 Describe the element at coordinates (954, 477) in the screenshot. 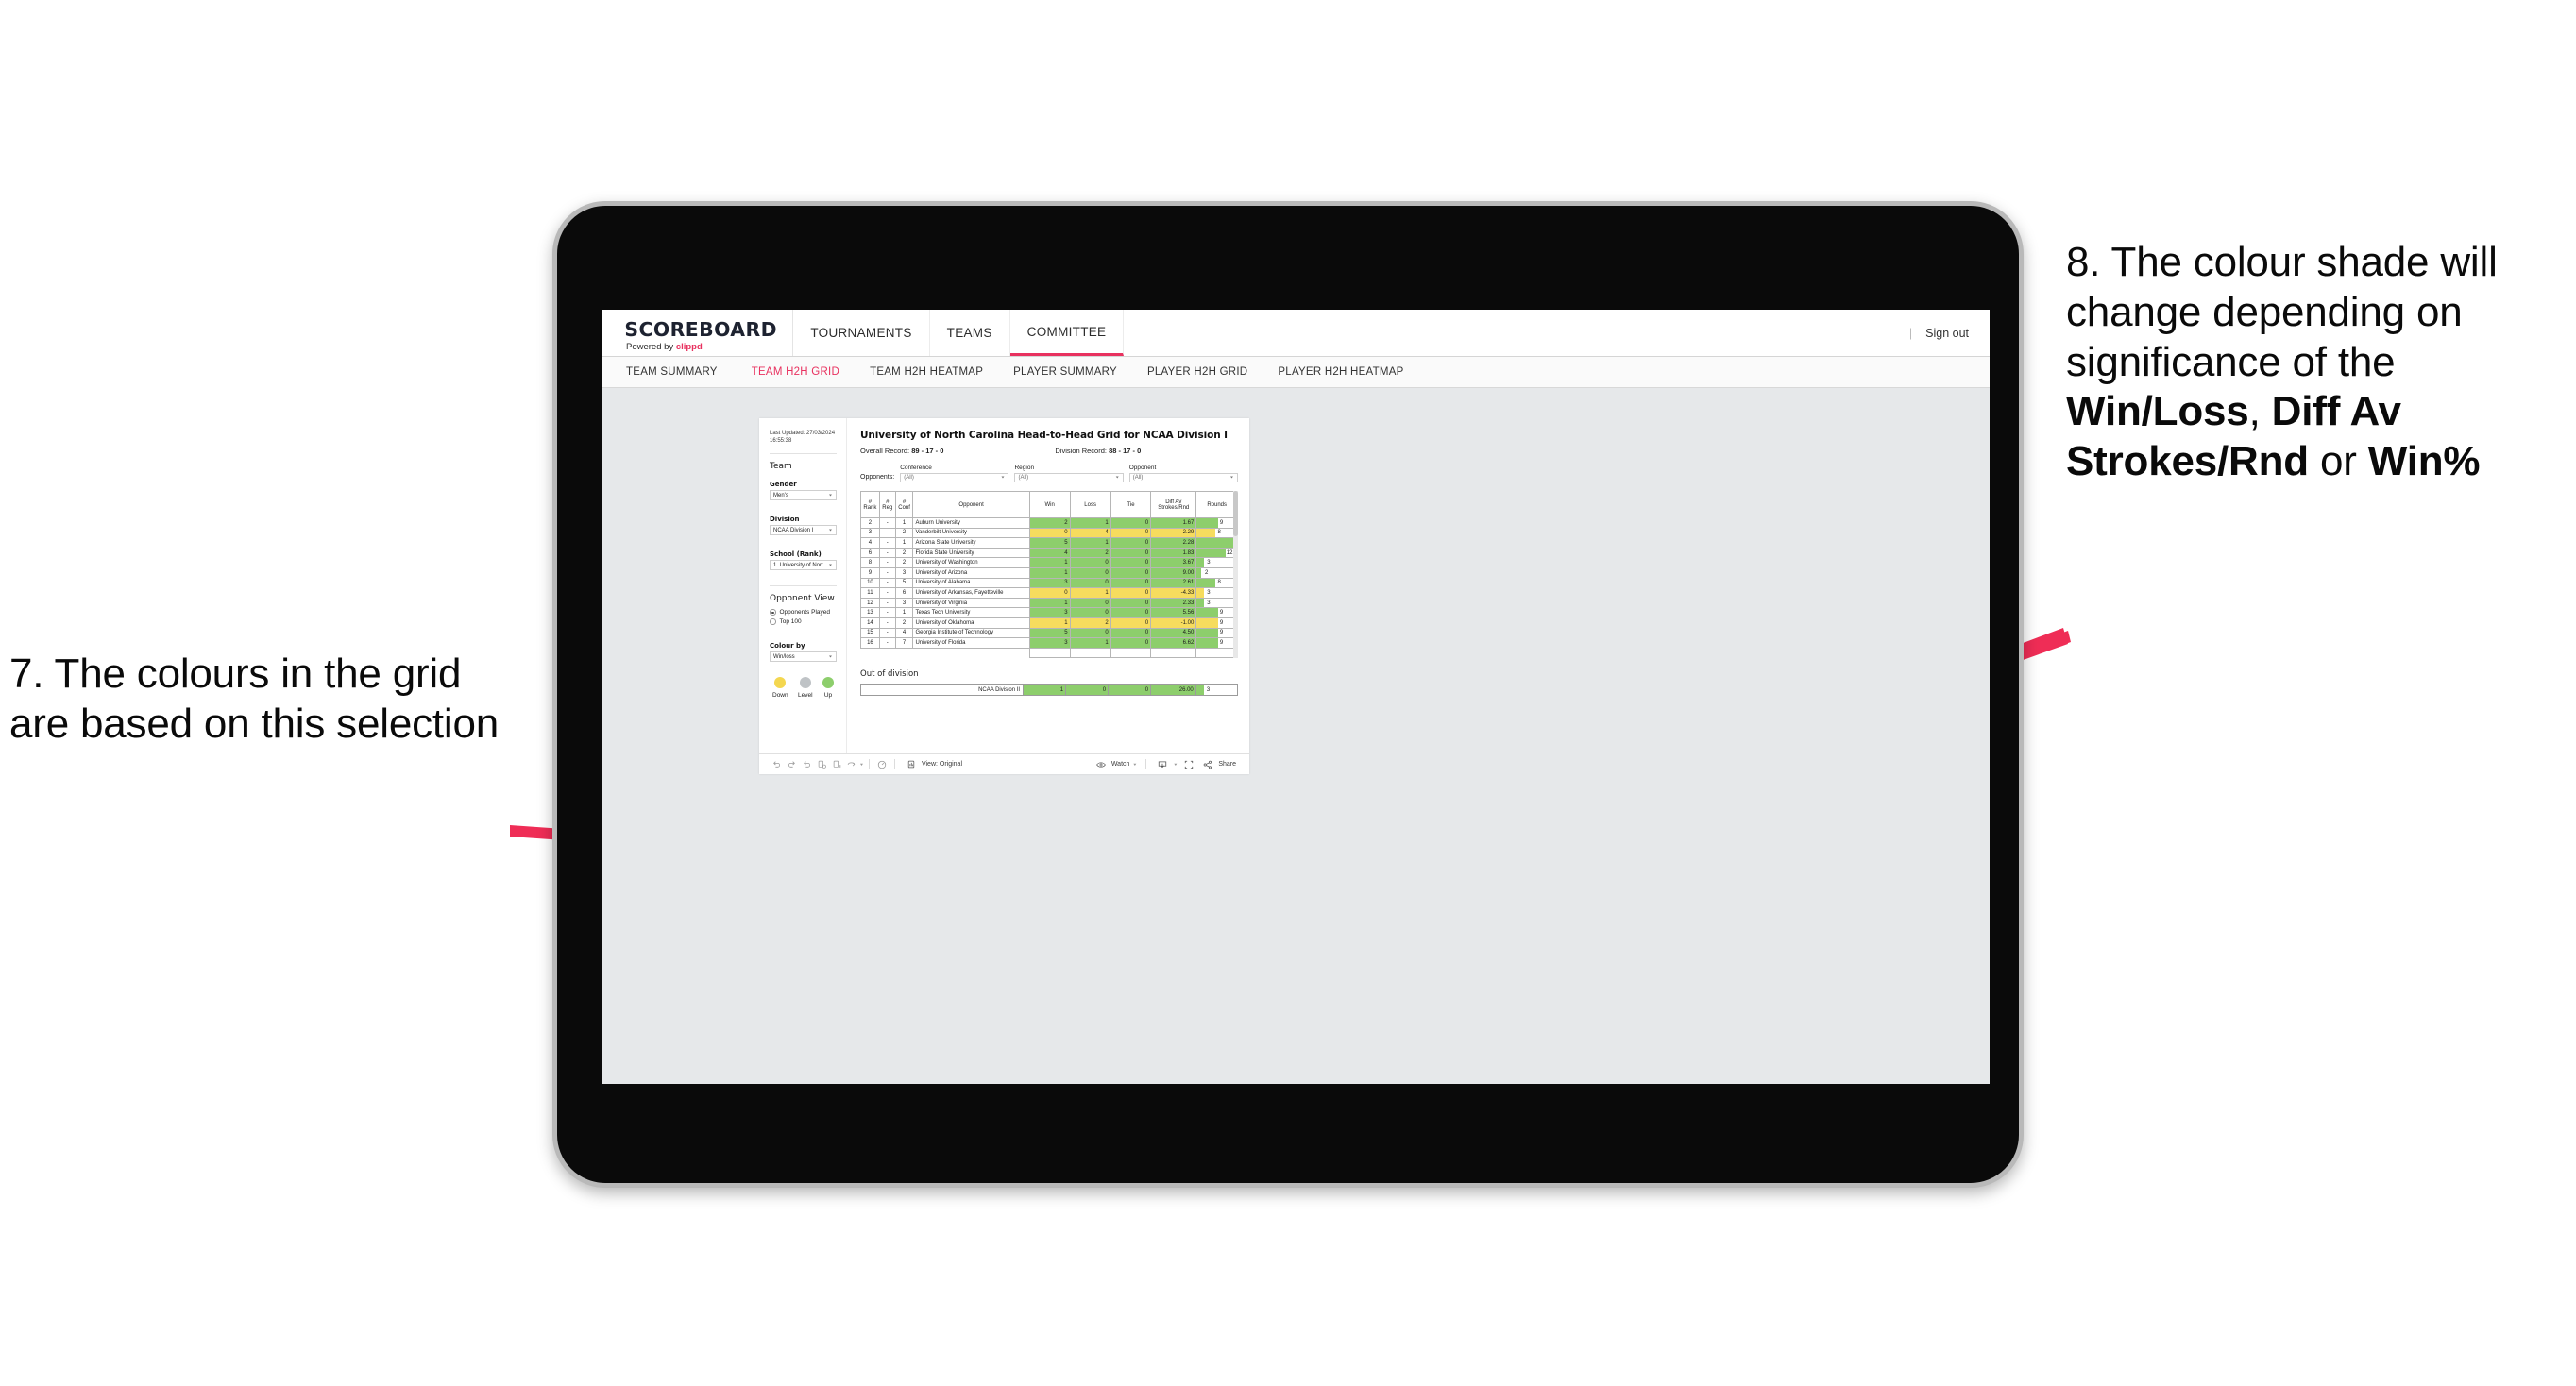

I see `filter-conference-select: (All) ▼` at that location.